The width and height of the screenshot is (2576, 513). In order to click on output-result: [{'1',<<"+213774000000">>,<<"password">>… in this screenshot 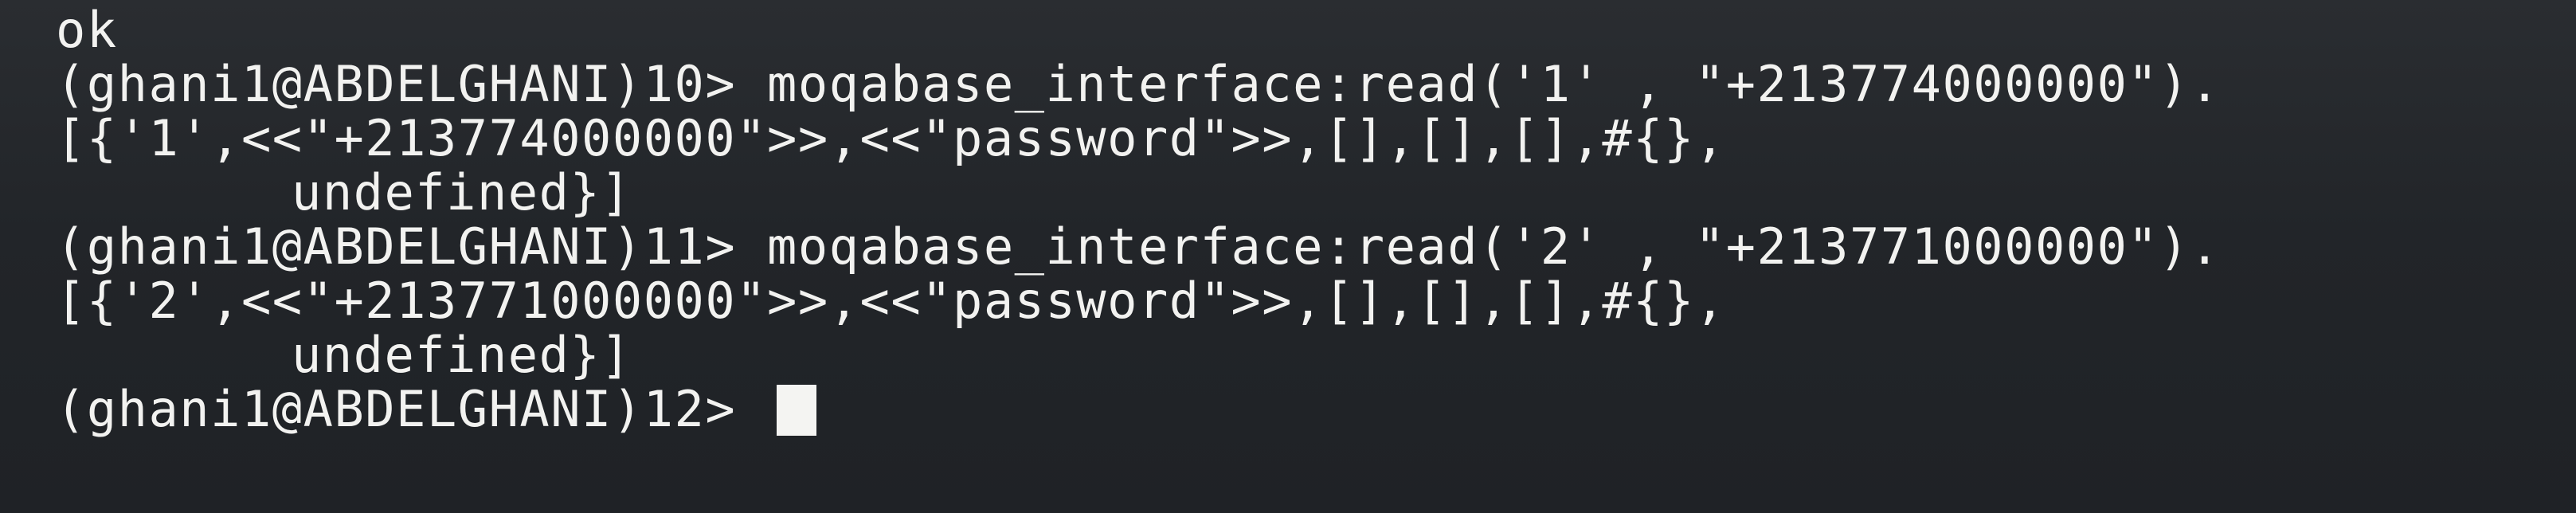, I will do `click(891, 138)`.